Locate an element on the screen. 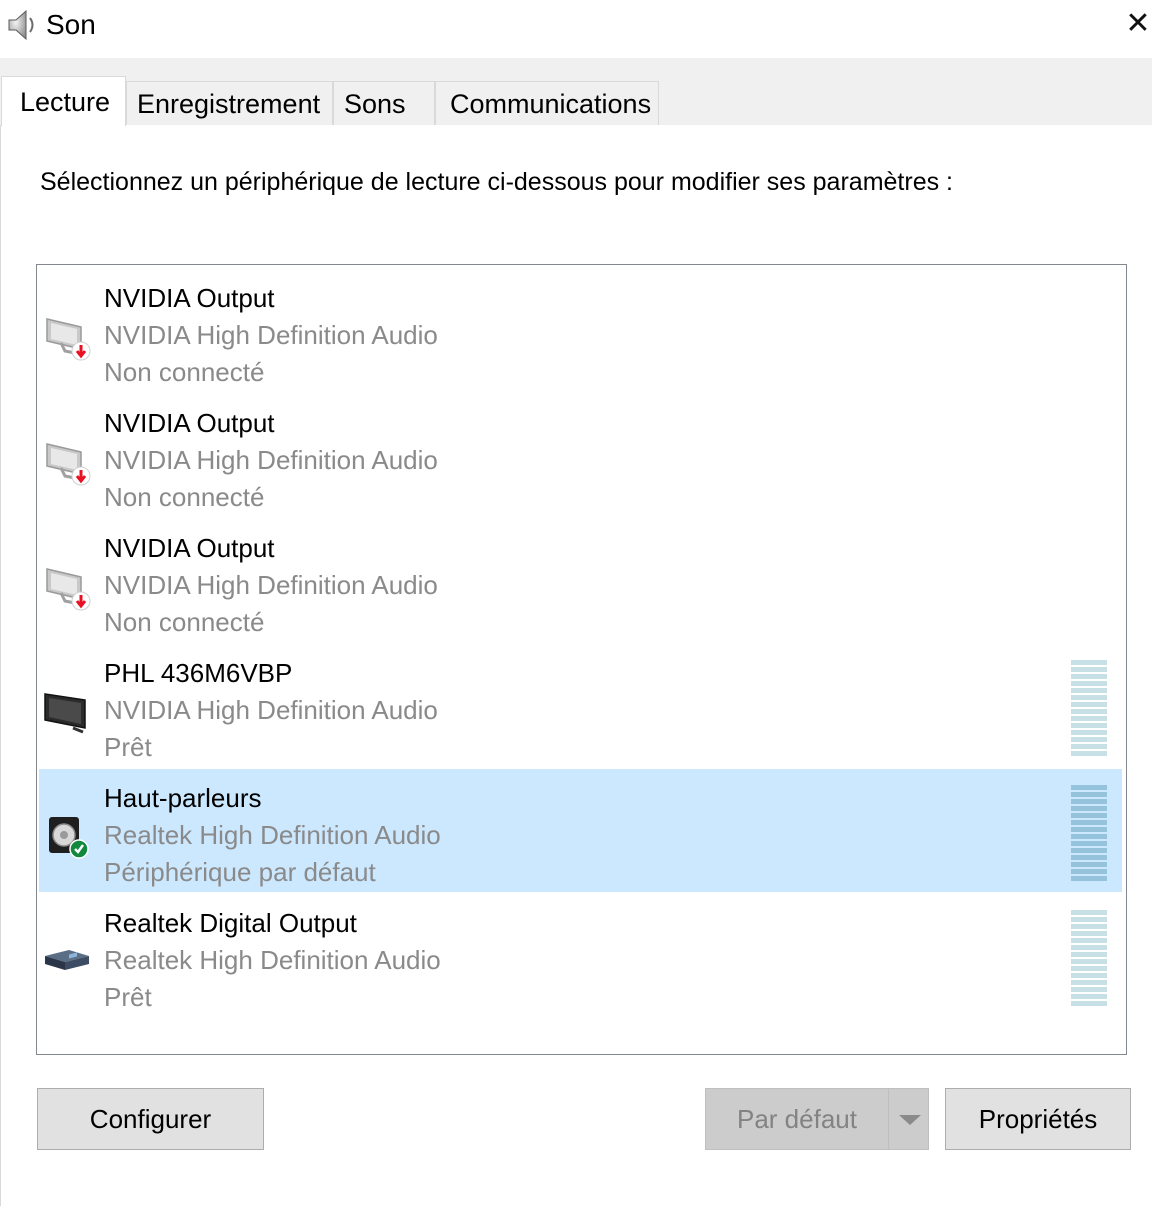  close-icon: ✕ is located at coordinates (1138, 24).